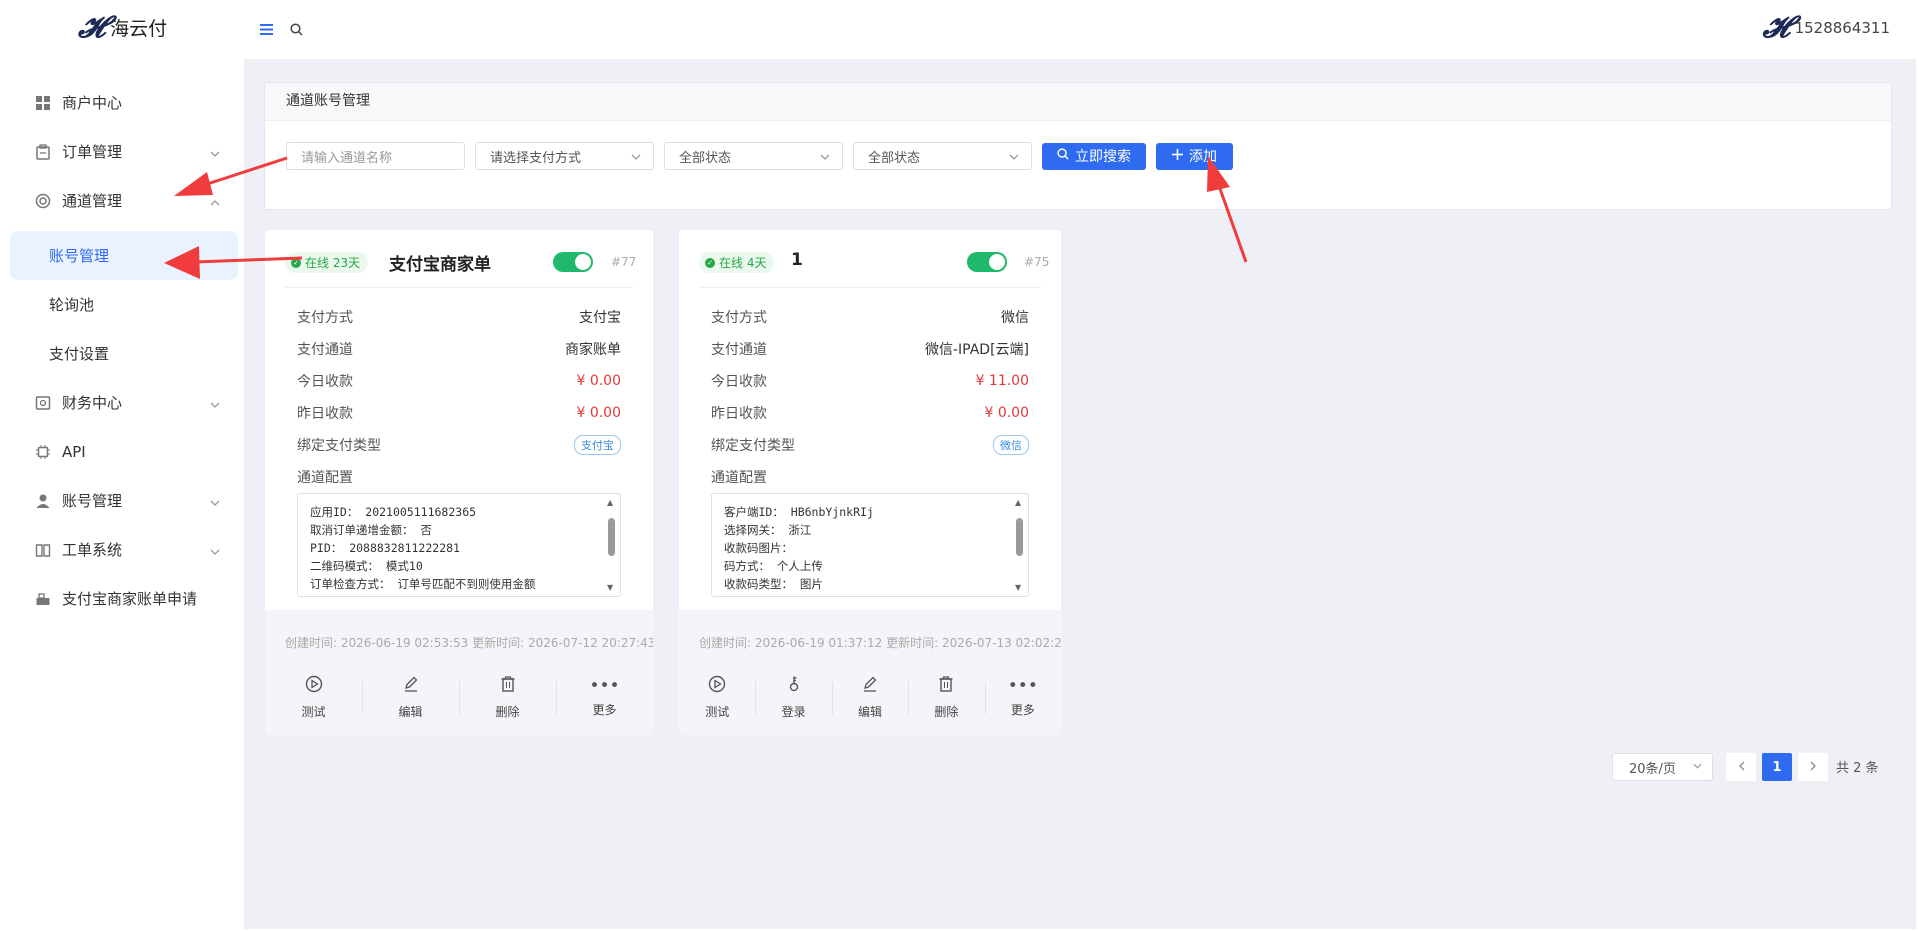  Describe the element at coordinates (1006, 413) in the screenshot. I see `yesterday-income-value: ¥ 0.00` at that location.